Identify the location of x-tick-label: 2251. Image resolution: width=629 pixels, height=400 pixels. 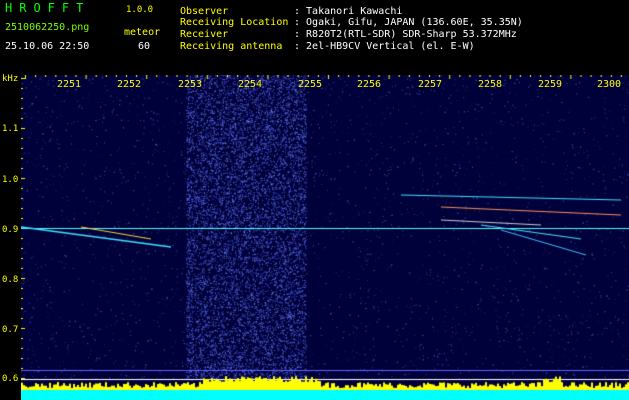
(69, 84).